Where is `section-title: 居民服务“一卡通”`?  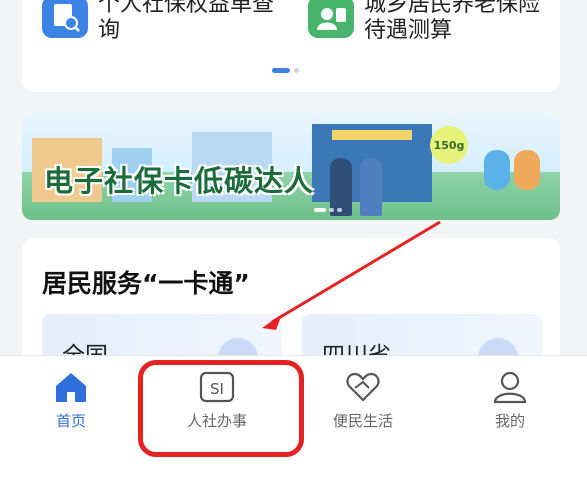 section-title: 居民服务“一卡通” is located at coordinates (146, 283).